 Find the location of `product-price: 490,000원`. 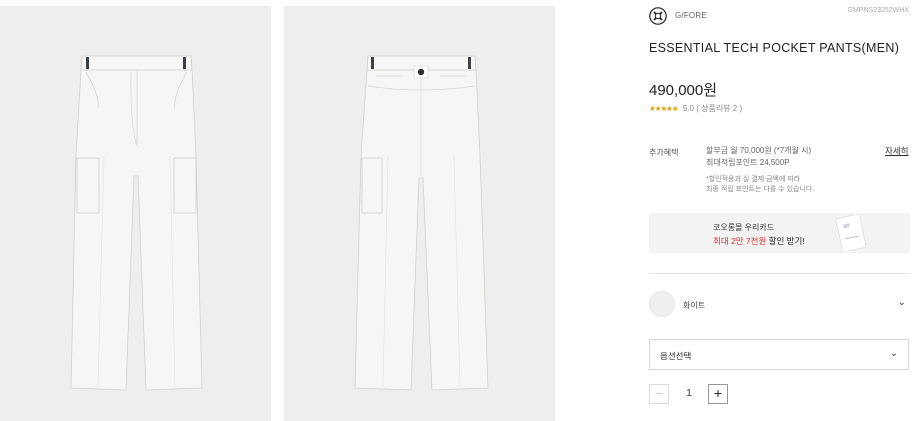

product-price: 490,000원 is located at coordinates (683, 90).